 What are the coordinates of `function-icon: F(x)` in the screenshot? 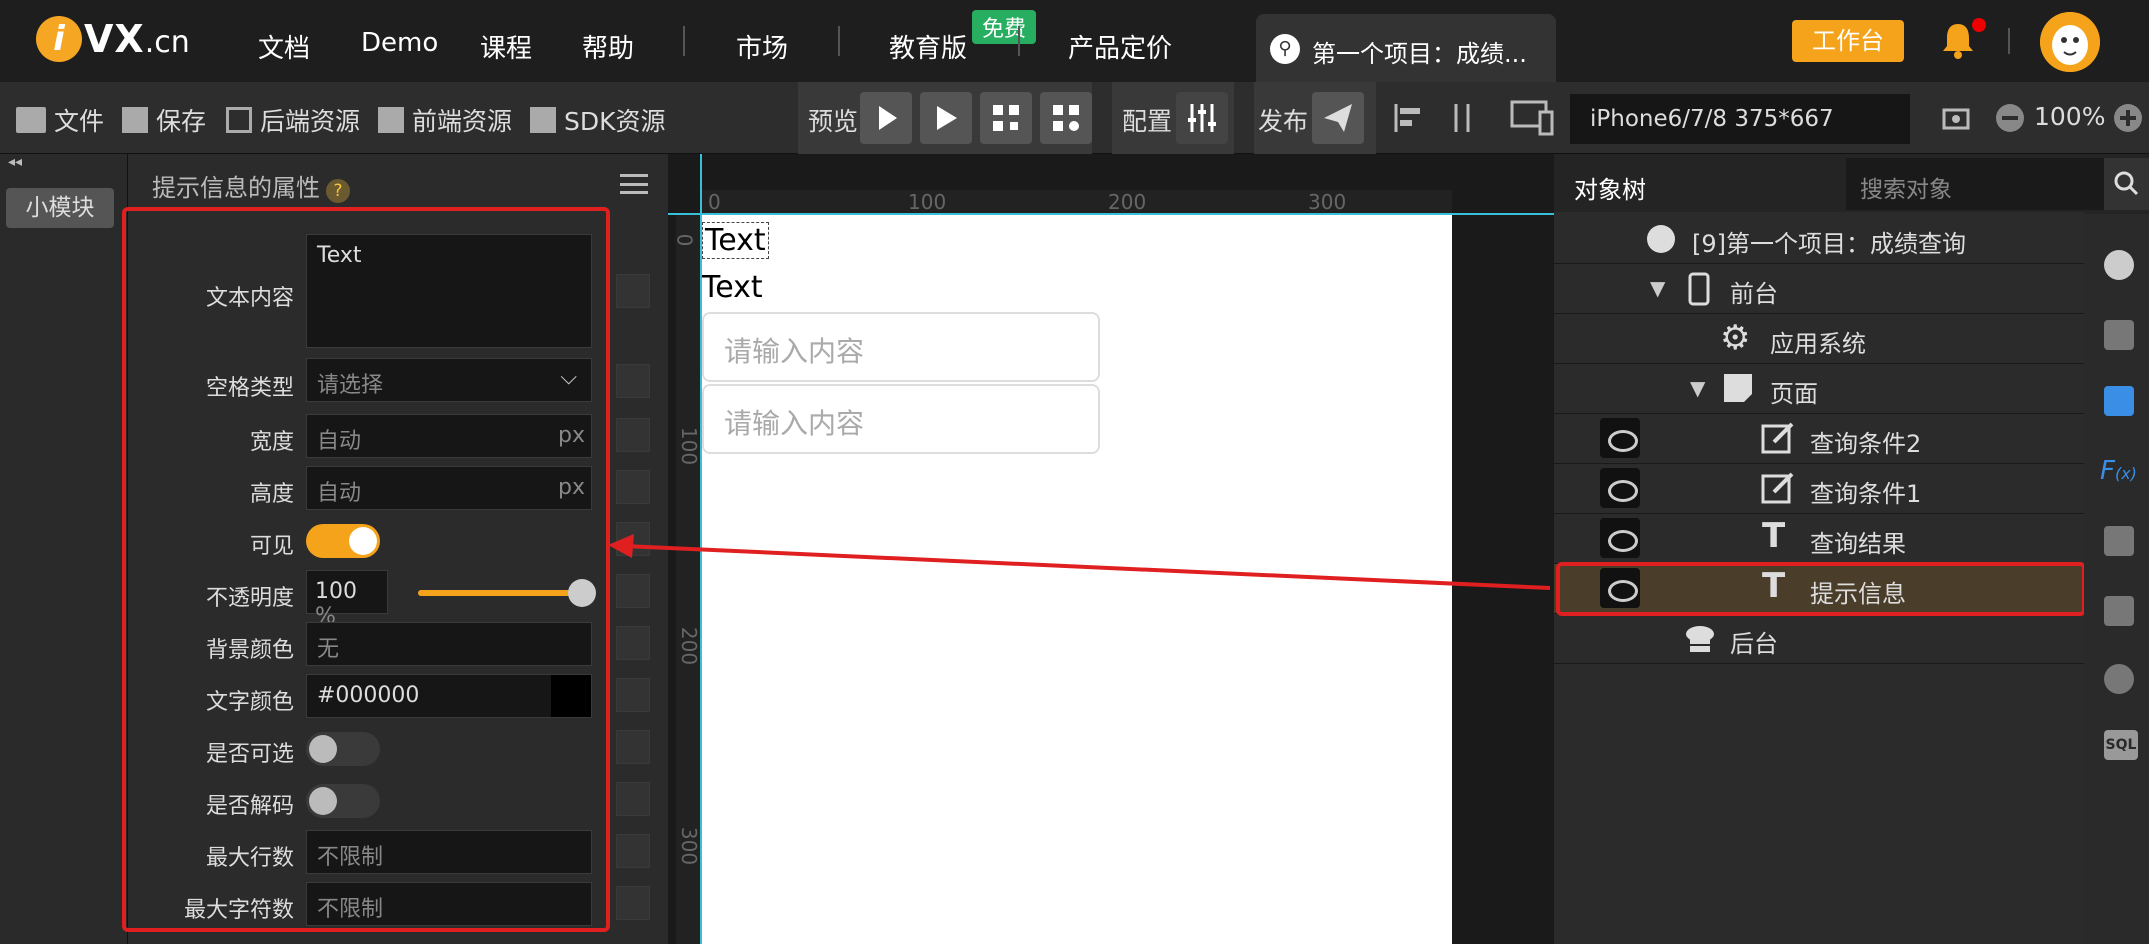 It's located at (2118, 471).